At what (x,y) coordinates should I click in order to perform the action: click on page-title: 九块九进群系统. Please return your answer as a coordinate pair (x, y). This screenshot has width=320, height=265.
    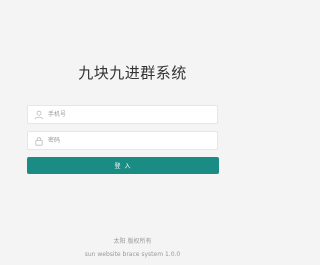
    Looking at the image, I should click on (132, 73).